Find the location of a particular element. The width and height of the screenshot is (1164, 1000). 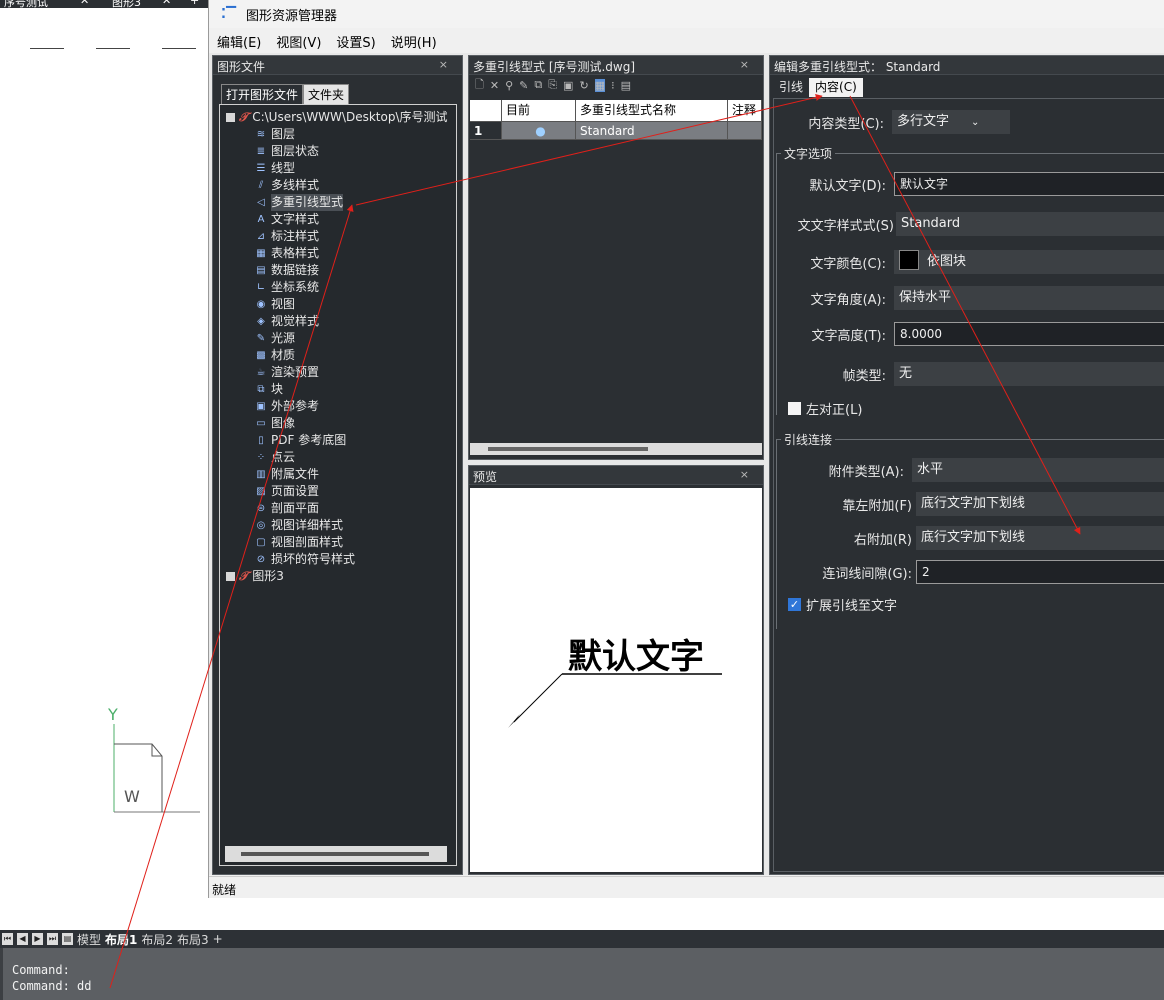

tree-item: ◎ 视图详细样式 is located at coordinates (341, 525).